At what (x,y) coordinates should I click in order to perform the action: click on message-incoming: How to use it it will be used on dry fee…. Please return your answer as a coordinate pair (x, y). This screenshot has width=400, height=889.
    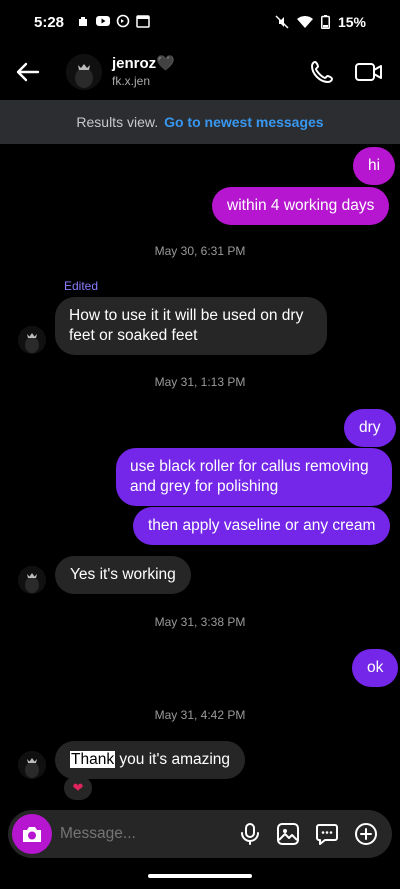
    Looking at the image, I should click on (191, 326).